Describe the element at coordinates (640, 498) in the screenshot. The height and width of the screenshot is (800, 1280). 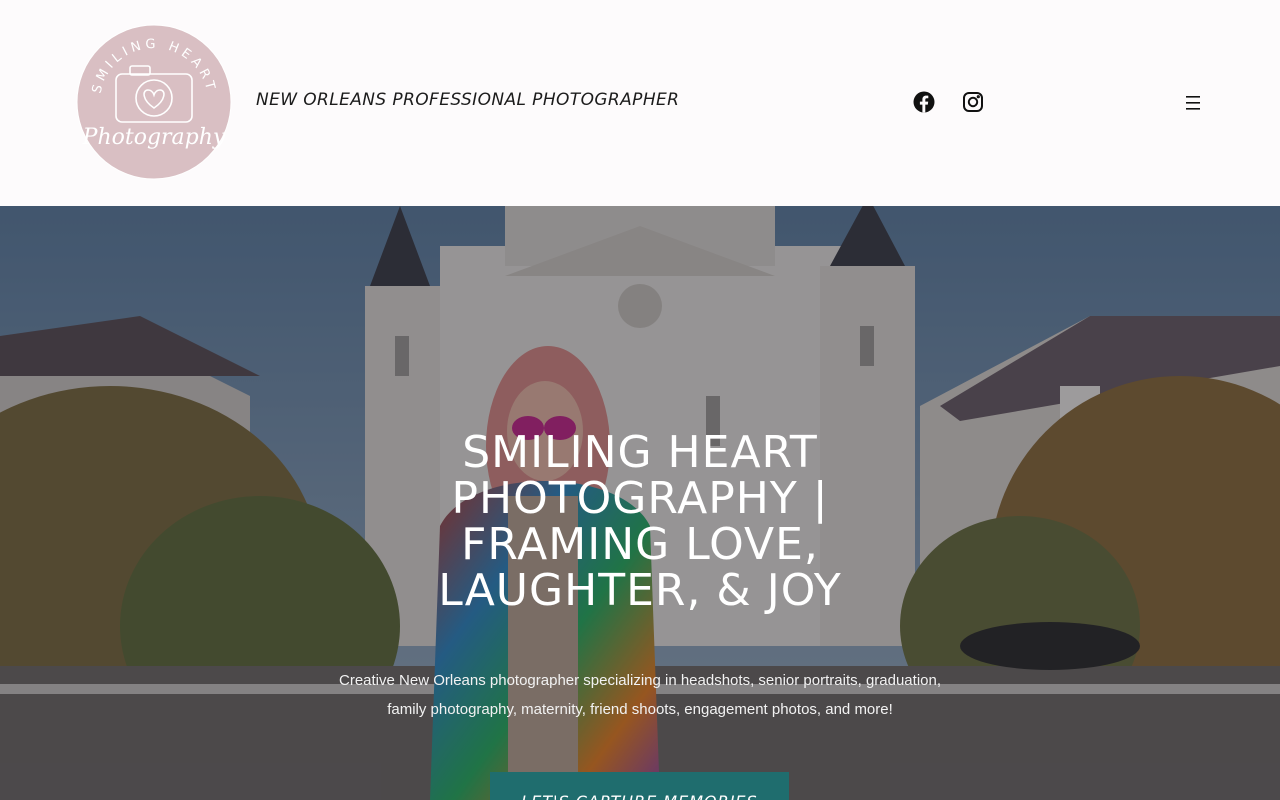
I see `hero-title-line: PHOTOGRAPHY |` at that location.